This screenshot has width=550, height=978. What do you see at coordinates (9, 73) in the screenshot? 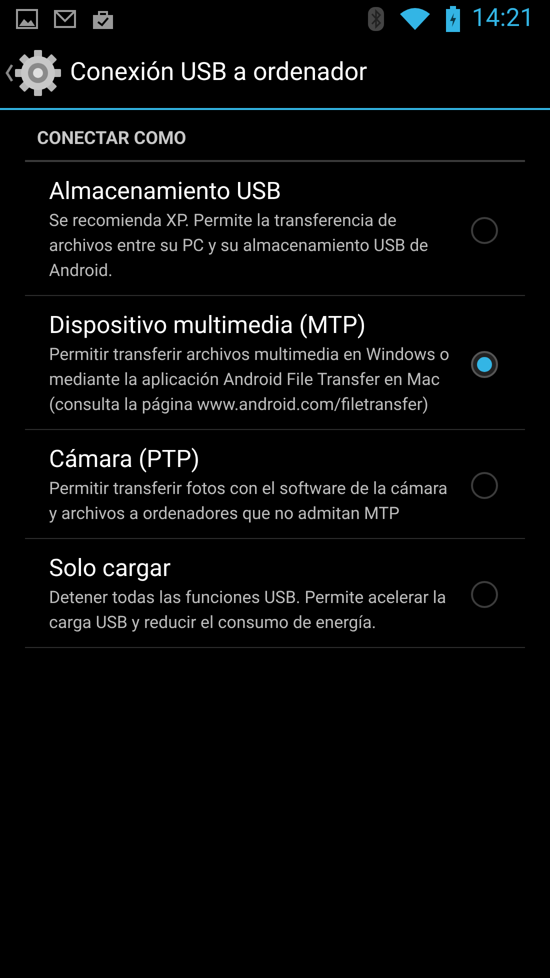
I see `chevron-left-icon` at bounding box center [9, 73].